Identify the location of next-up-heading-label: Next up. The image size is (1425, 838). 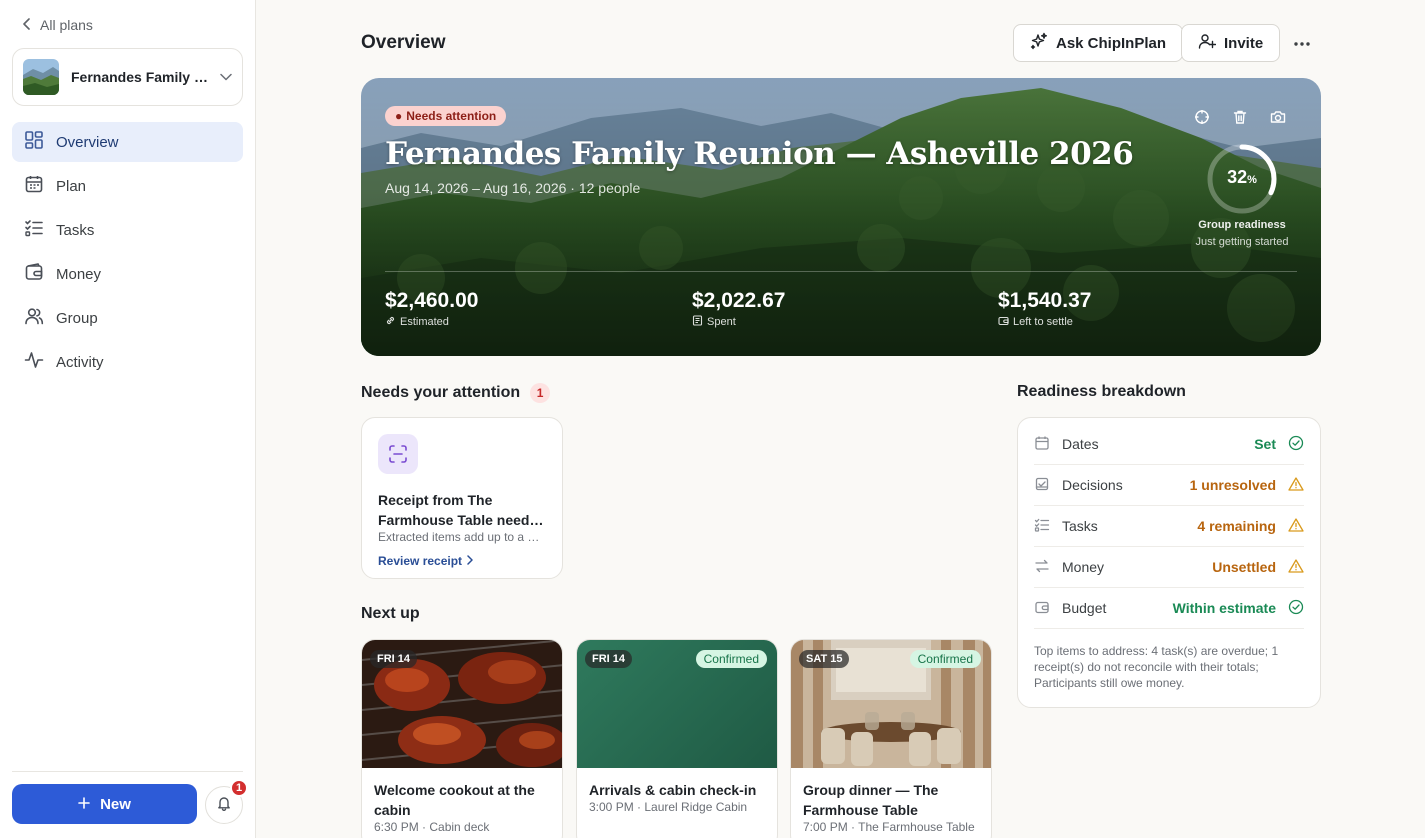
(390, 613).